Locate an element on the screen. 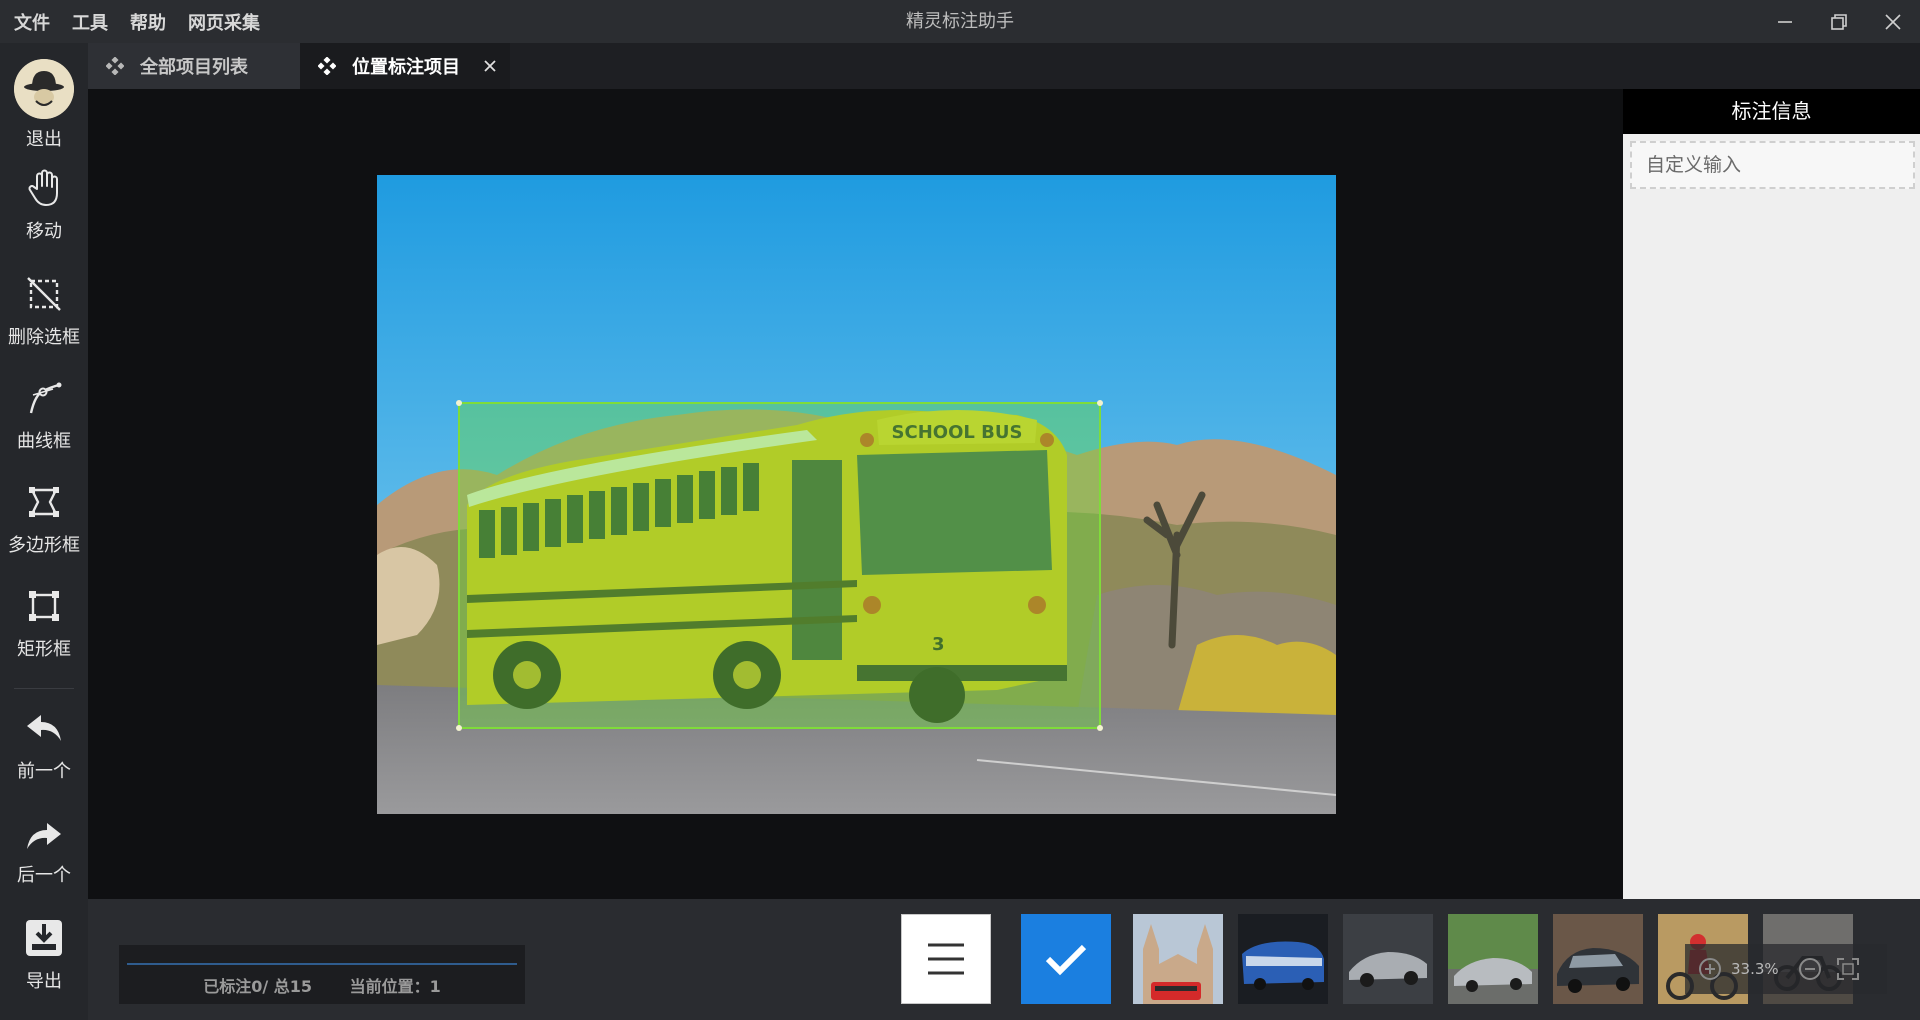 This screenshot has width=1920, height=1020. hand-icon is located at coordinates (44, 188).